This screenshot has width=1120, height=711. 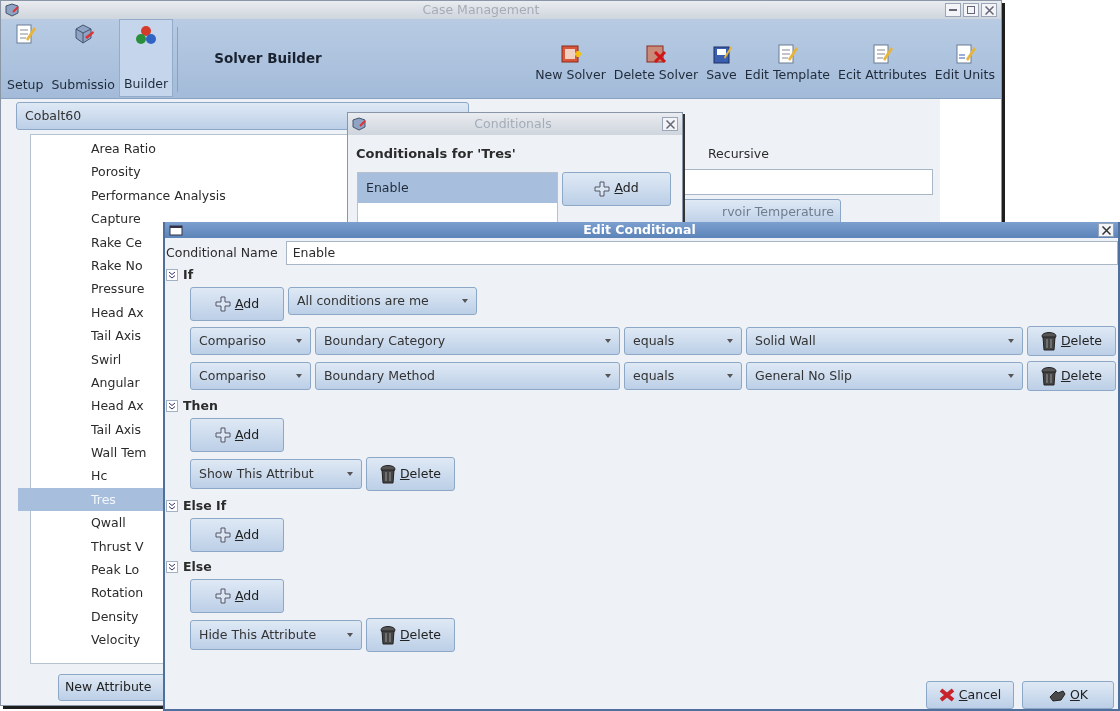 What do you see at coordinates (91, 265) in the screenshot?
I see `list-item: Rake No` at bounding box center [91, 265].